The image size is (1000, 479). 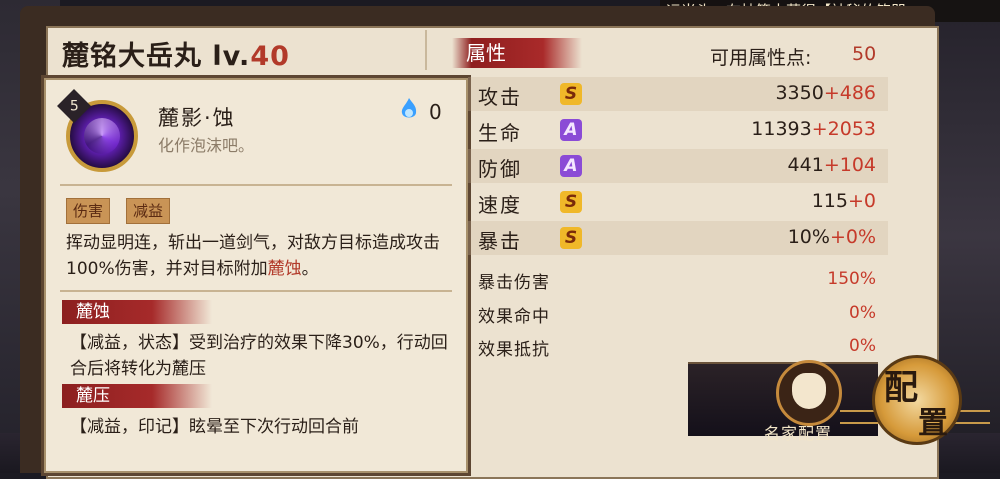 What do you see at coordinates (678, 238) in the screenshot?
I see `stat-row-crit: 暴击 S 10%+0%` at bounding box center [678, 238].